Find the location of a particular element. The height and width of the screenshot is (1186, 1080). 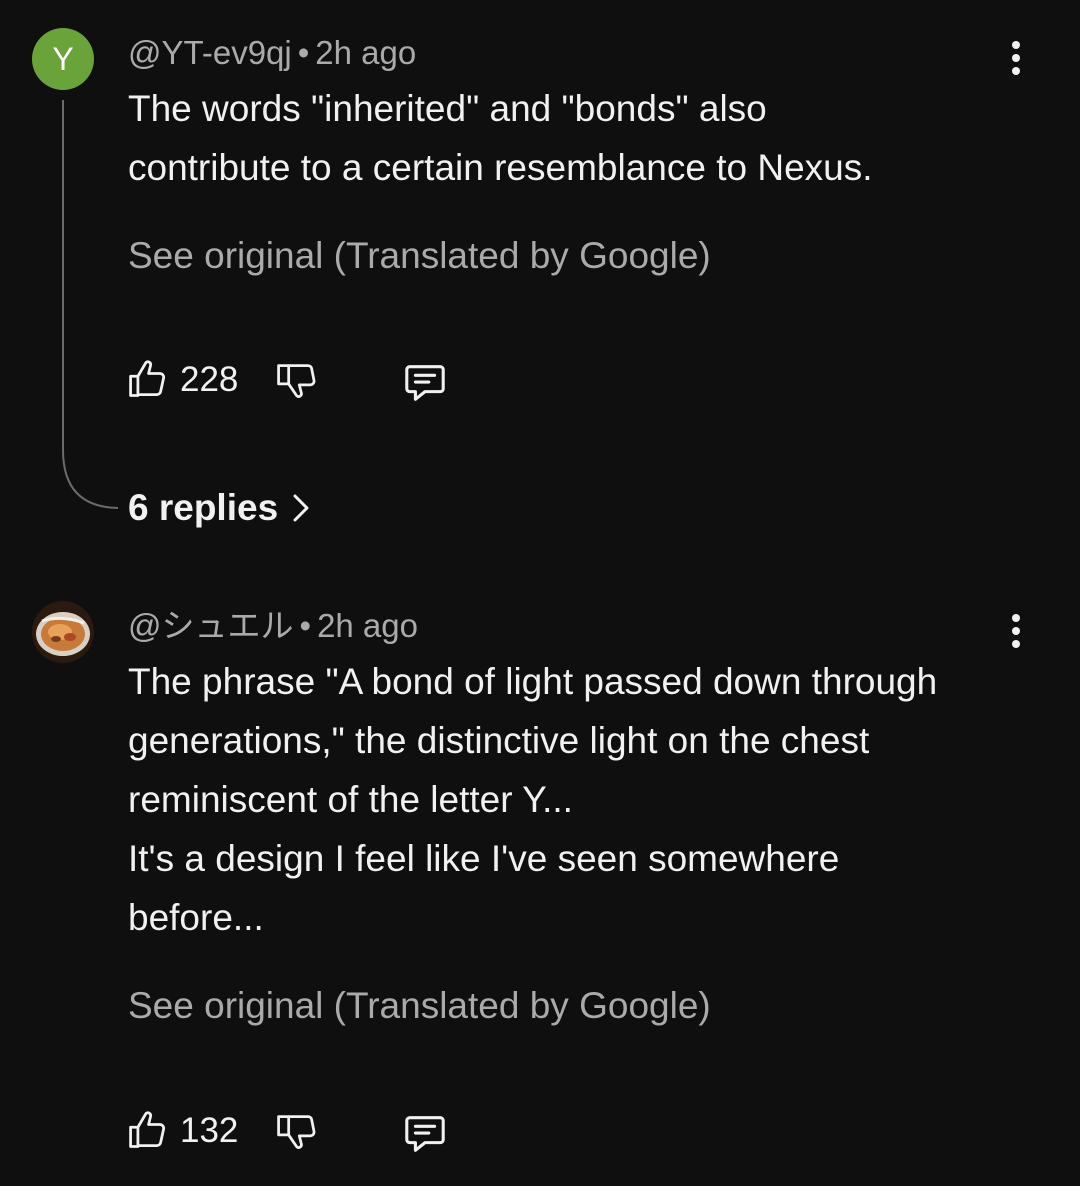

comment-meta: @シュエル • 2h ago is located at coordinates (273, 626).